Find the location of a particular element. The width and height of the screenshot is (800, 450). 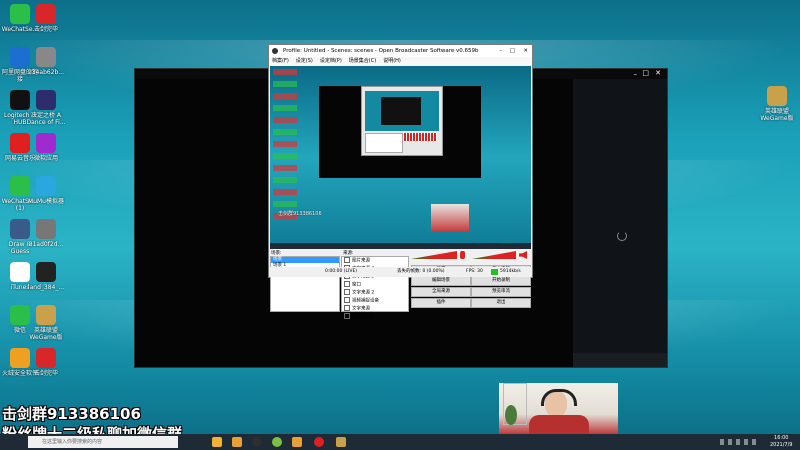

obs-button: 编辑场景 is located at coordinates (441, 281).